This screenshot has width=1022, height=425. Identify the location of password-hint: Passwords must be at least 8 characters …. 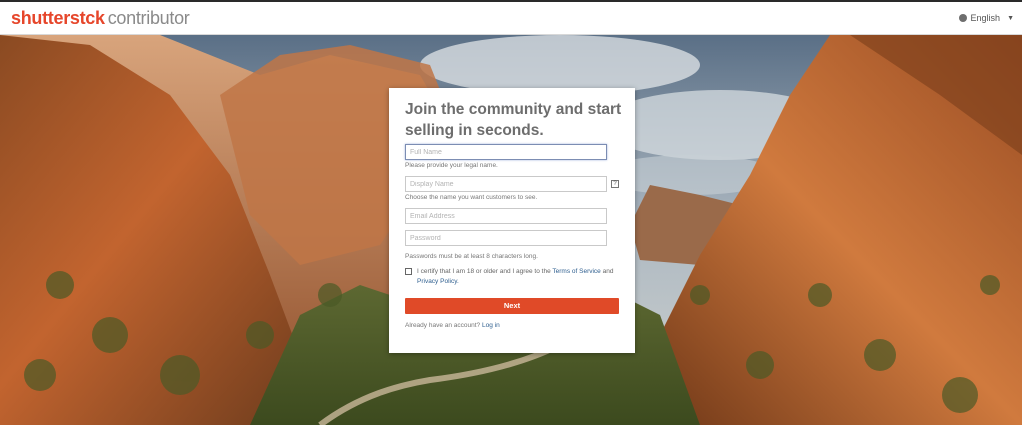
(471, 256).